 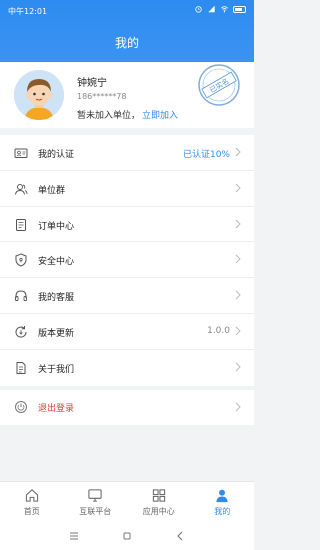 What do you see at coordinates (21, 260) in the screenshot?
I see `shield-icon` at bounding box center [21, 260].